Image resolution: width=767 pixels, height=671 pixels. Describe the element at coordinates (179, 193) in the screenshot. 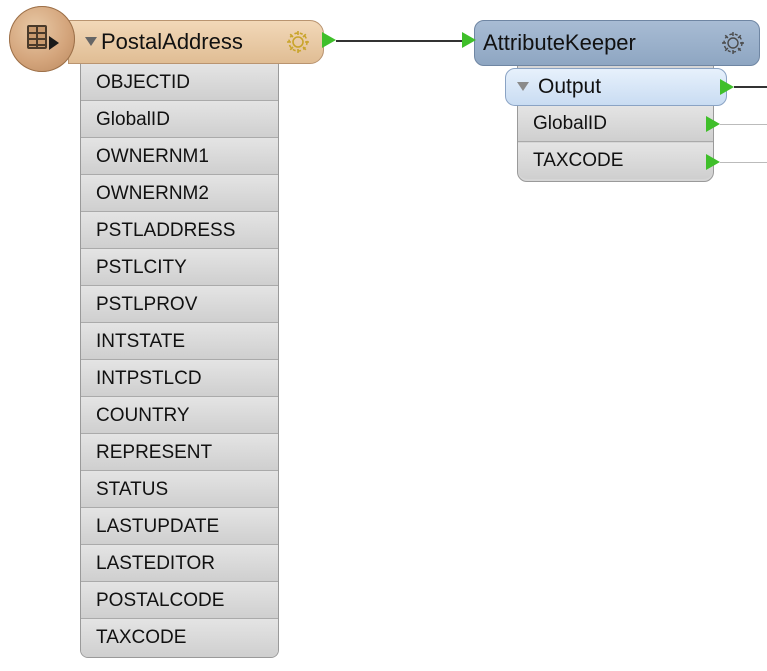

I see `attribute-row: OWNERNM2` at that location.